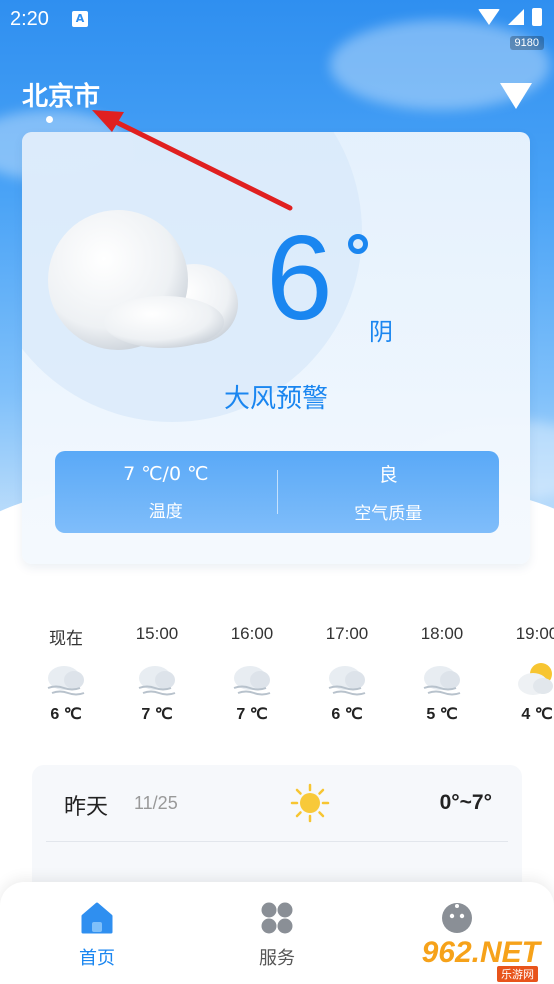  I want to click on city-name: 北京市, so click(61, 94).